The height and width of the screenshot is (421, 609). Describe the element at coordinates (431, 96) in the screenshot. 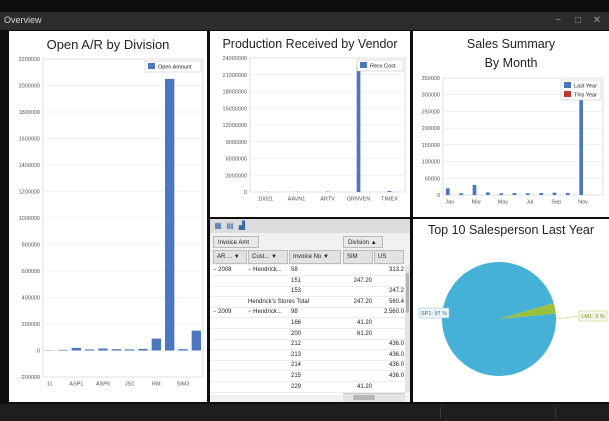

I see `y-tick-label: 300000` at that location.